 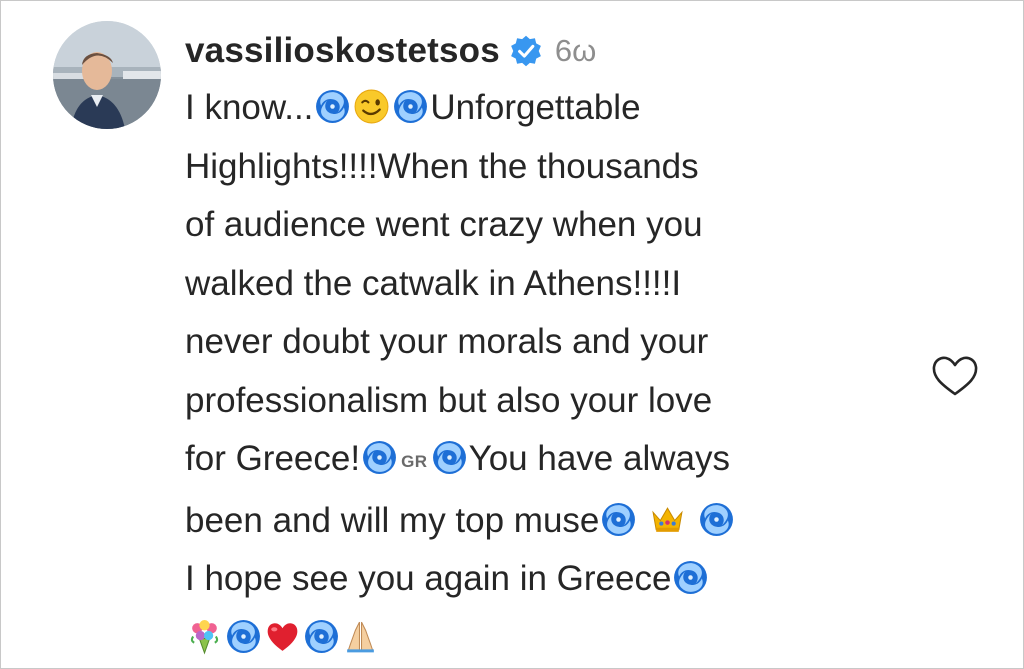 I want to click on like-button, so click(x=955, y=376).